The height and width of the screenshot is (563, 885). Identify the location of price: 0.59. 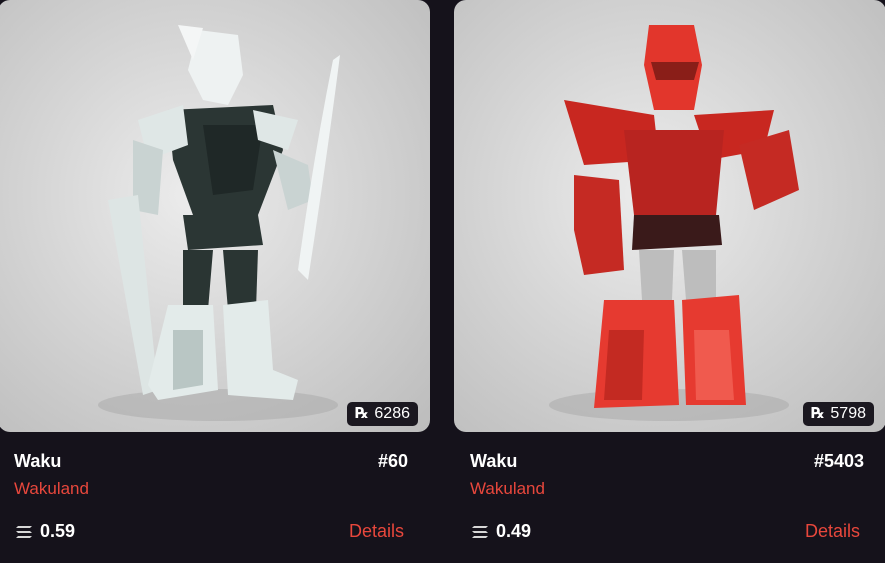
(44, 531).